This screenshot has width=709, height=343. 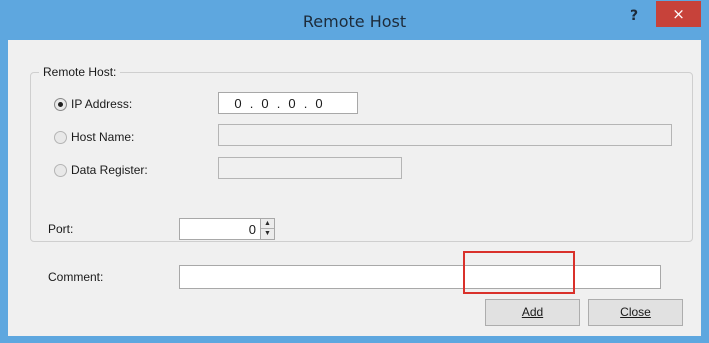 What do you see at coordinates (103, 137) in the screenshot?
I see `host-name-label: Host Name:` at bounding box center [103, 137].